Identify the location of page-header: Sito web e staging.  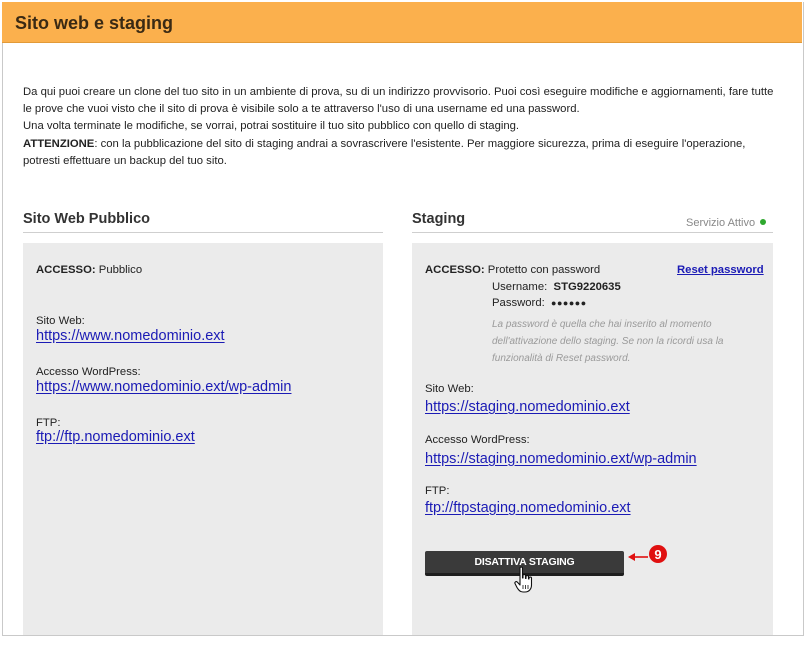
(402, 22).